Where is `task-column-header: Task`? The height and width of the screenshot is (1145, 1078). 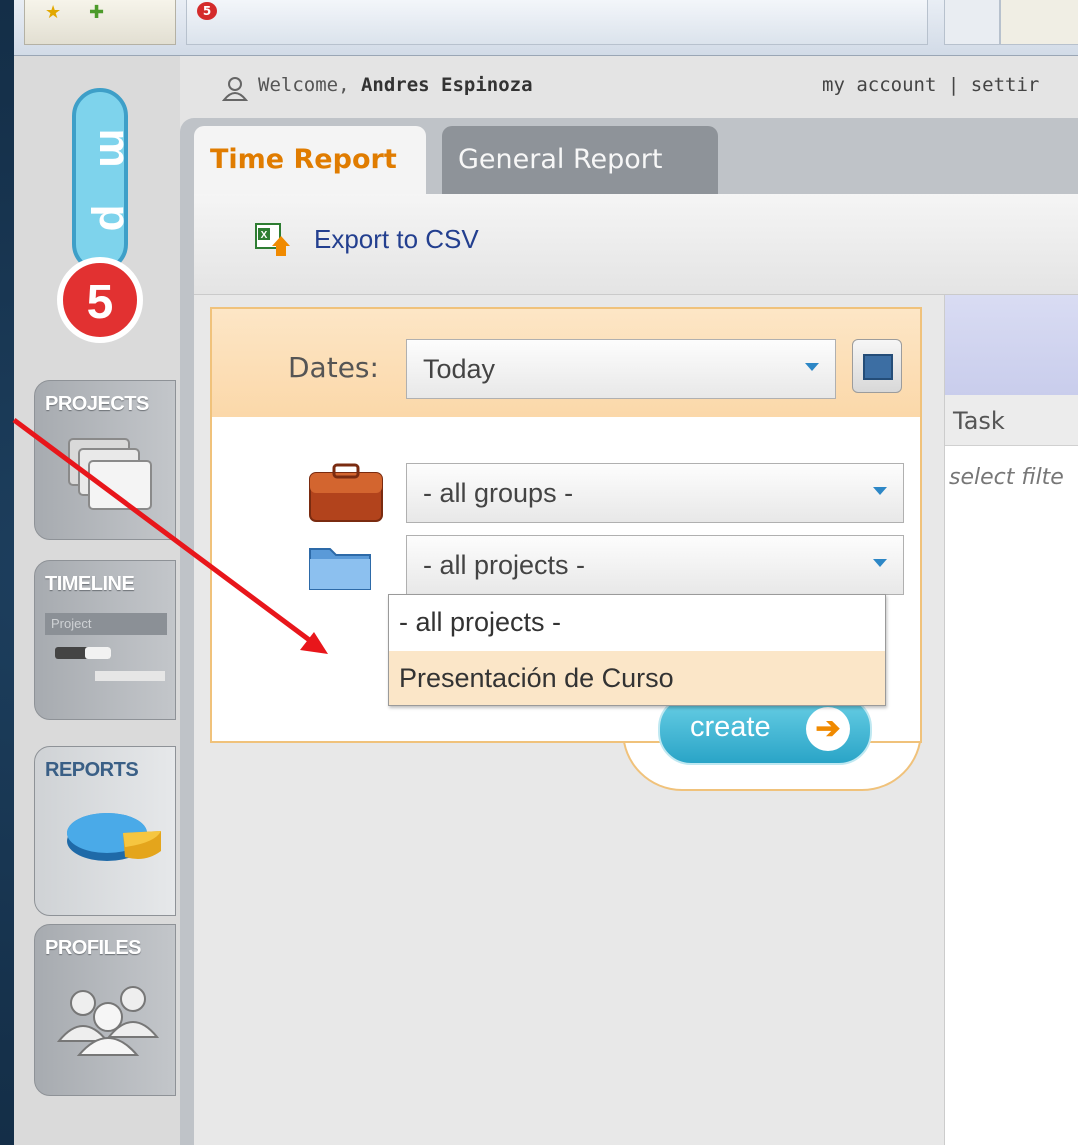 task-column-header: Task is located at coordinates (1011, 420).